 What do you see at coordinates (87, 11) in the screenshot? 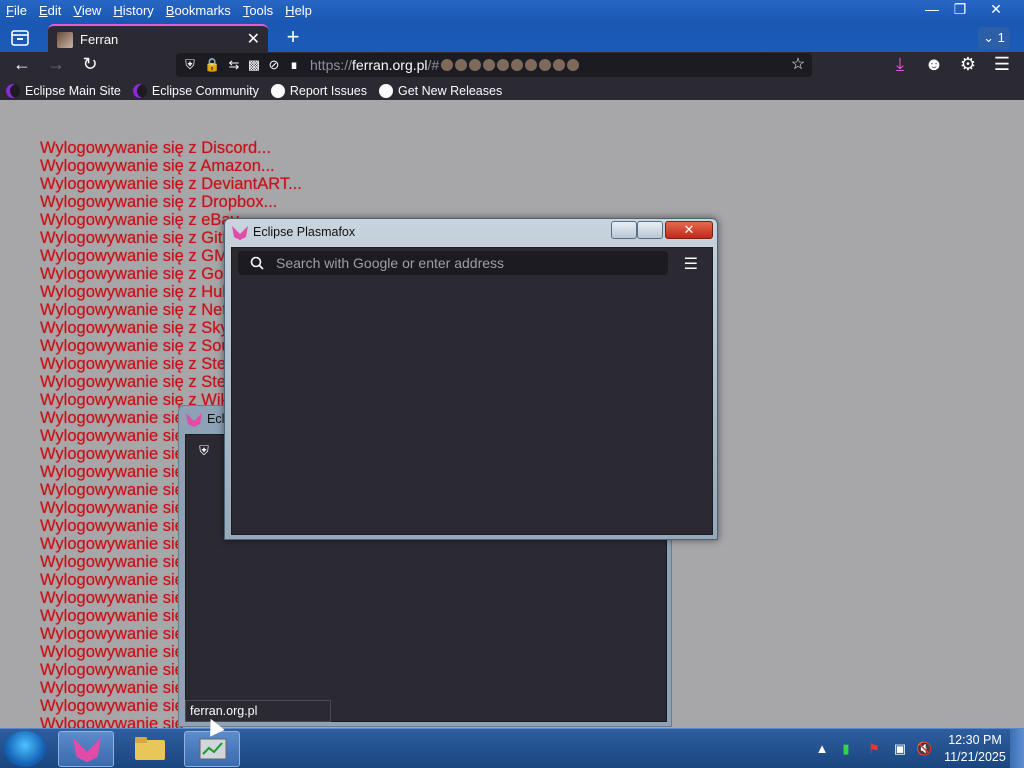
I see `menu-view: View` at bounding box center [87, 11].